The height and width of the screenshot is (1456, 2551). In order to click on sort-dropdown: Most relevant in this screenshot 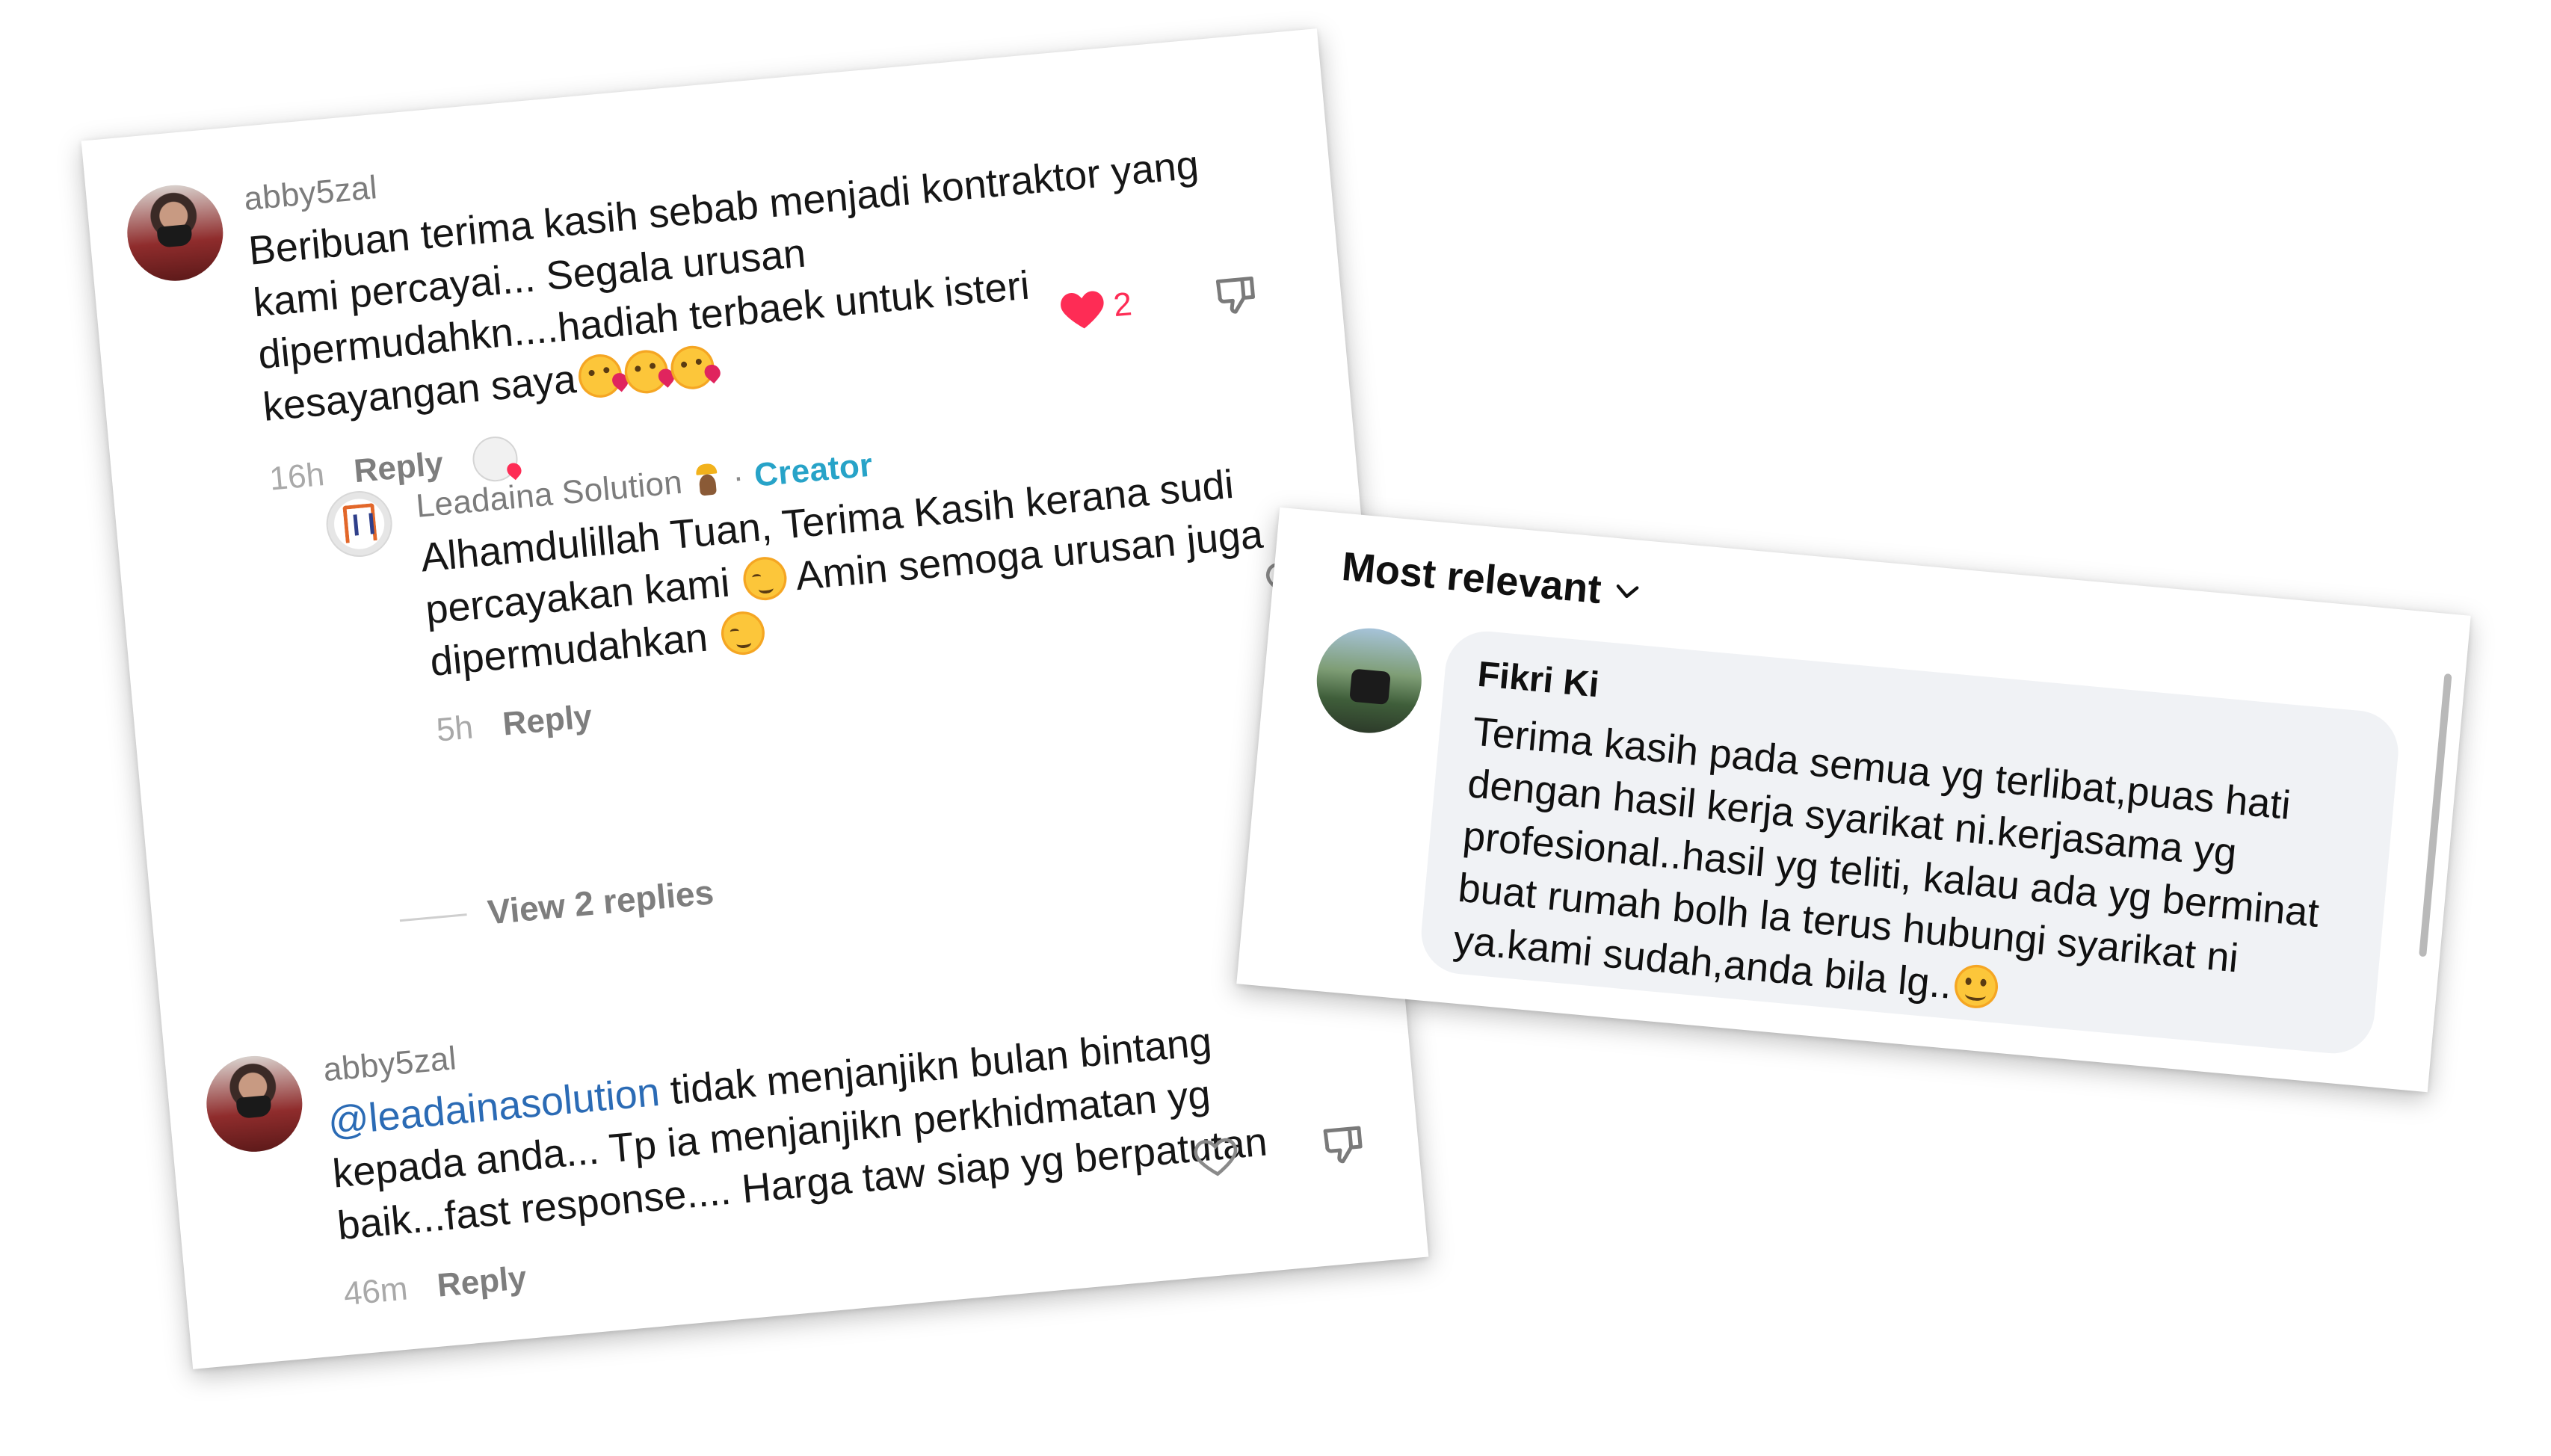, I will do `click(1491, 580)`.